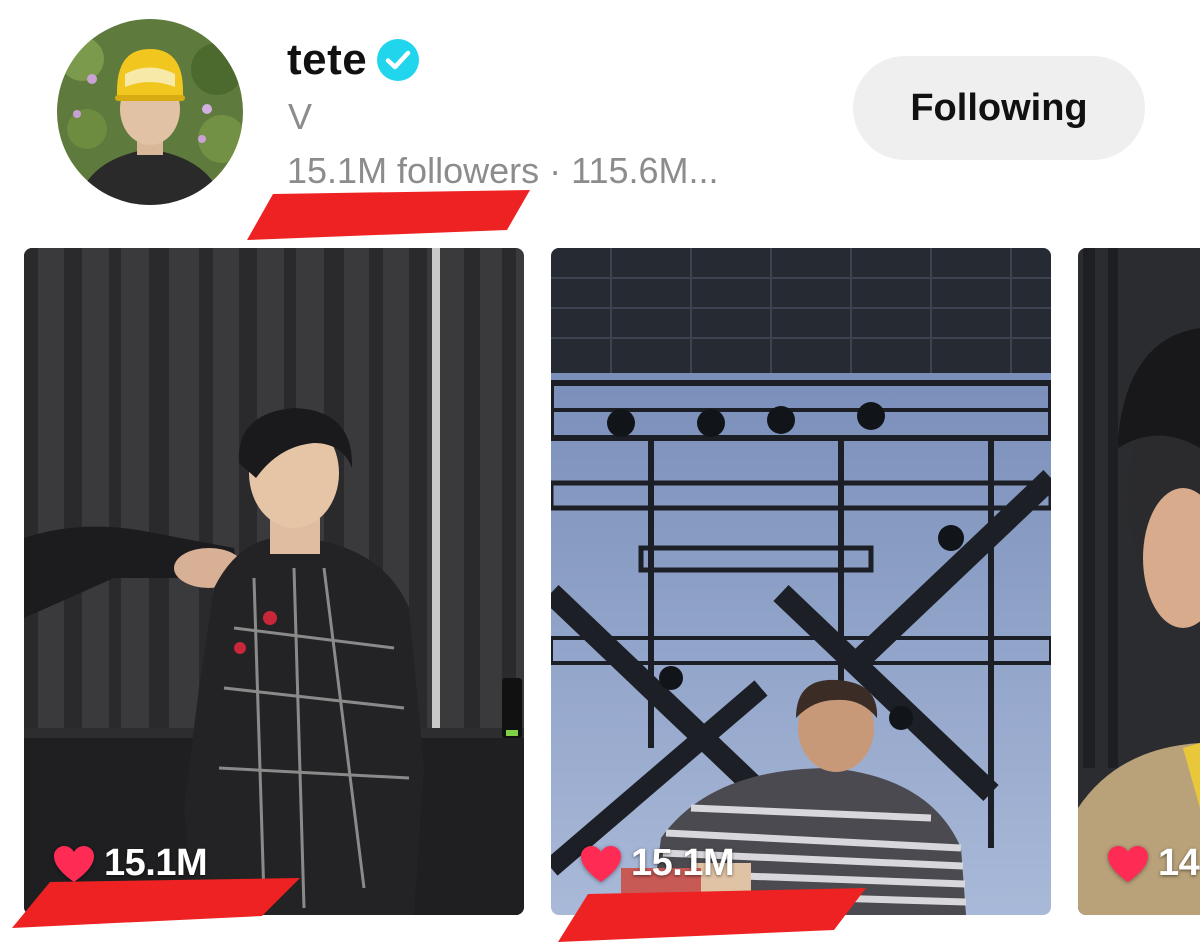 The image size is (1200, 943). I want to click on like-count: 14, so click(1153, 863).